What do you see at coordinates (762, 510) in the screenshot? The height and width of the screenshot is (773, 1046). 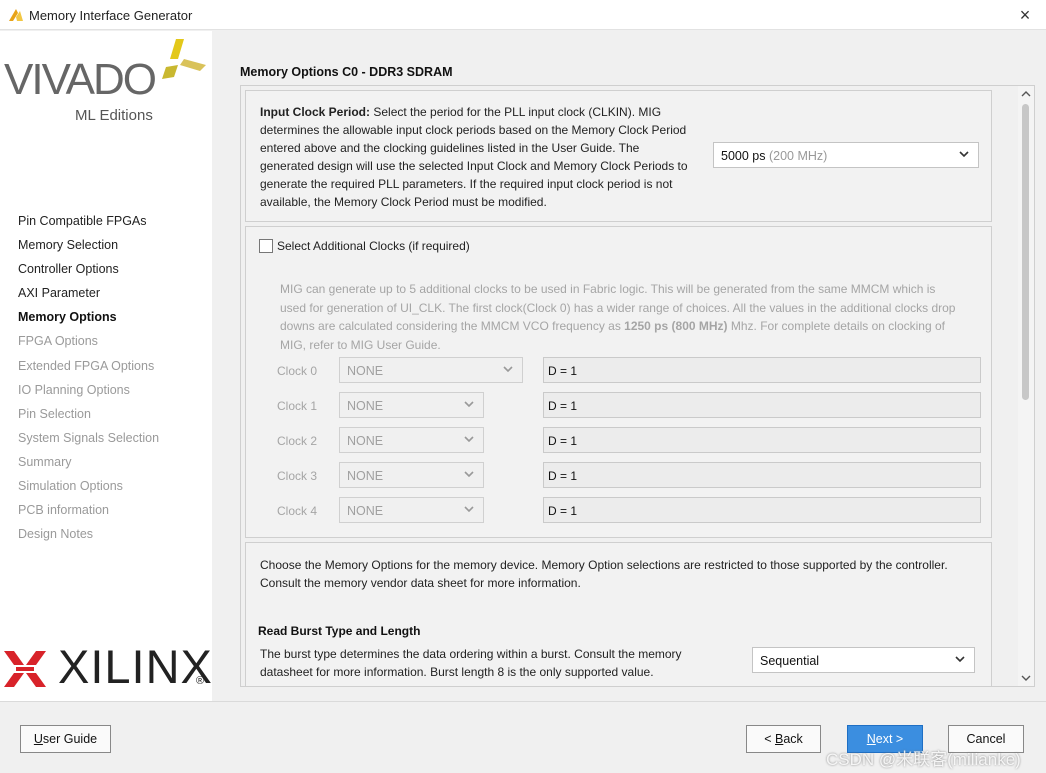 I see `clock-4-divider: D = 1` at bounding box center [762, 510].